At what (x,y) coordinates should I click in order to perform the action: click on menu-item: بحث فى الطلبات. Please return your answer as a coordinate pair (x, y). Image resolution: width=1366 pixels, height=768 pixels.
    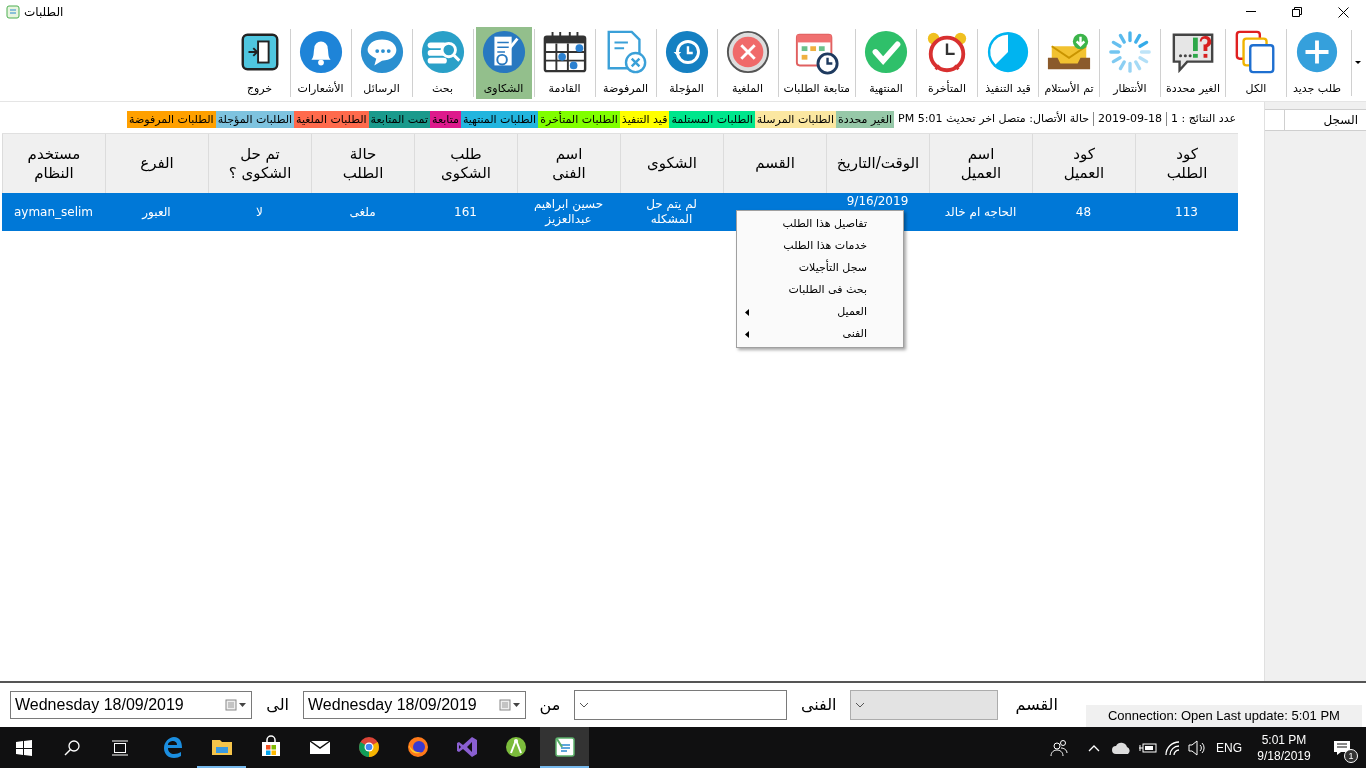
    Looking at the image, I should click on (820, 290).